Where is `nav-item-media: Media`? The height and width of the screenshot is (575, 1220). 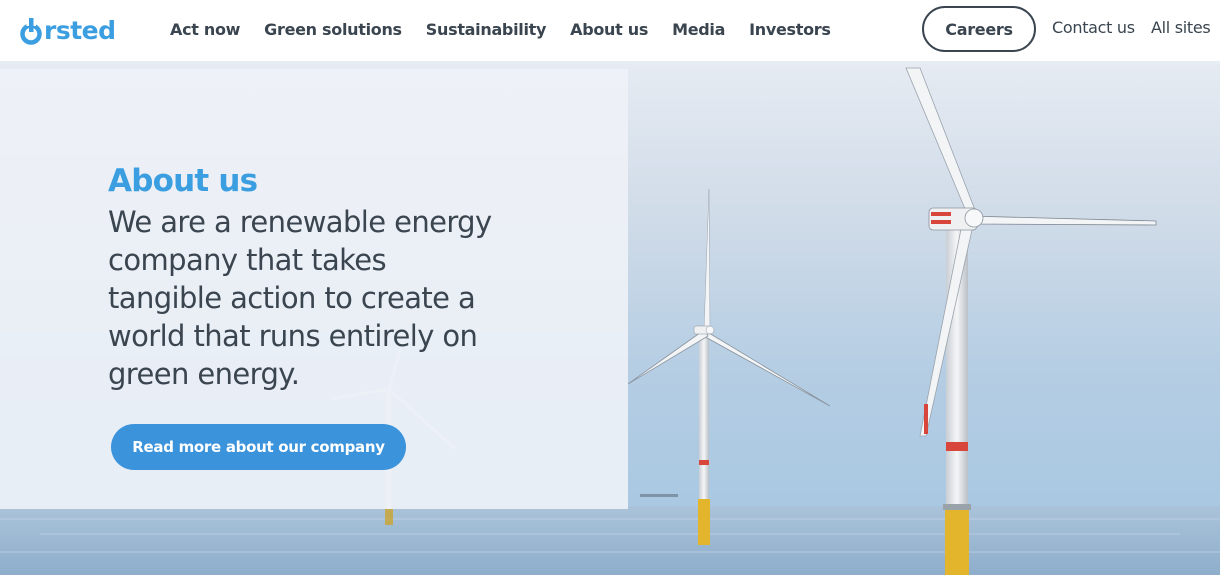
nav-item-media: Media is located at coordinates (698, 29).